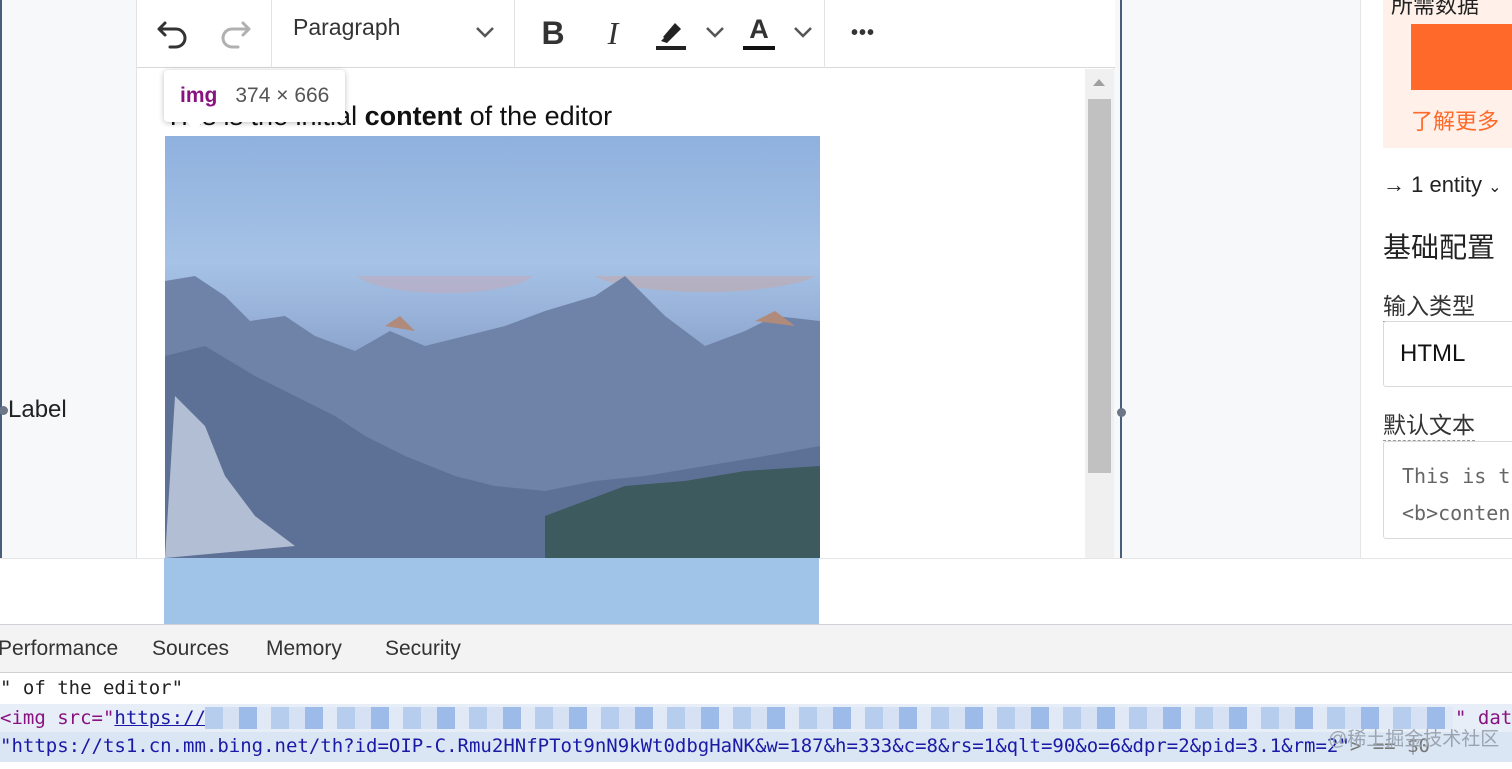 This screenshot has height=769, width=1512. What do you see at coordinates (1121, 412) in the screenshot?
I see `resize-handle-right` at bounding box center [1121, 412].